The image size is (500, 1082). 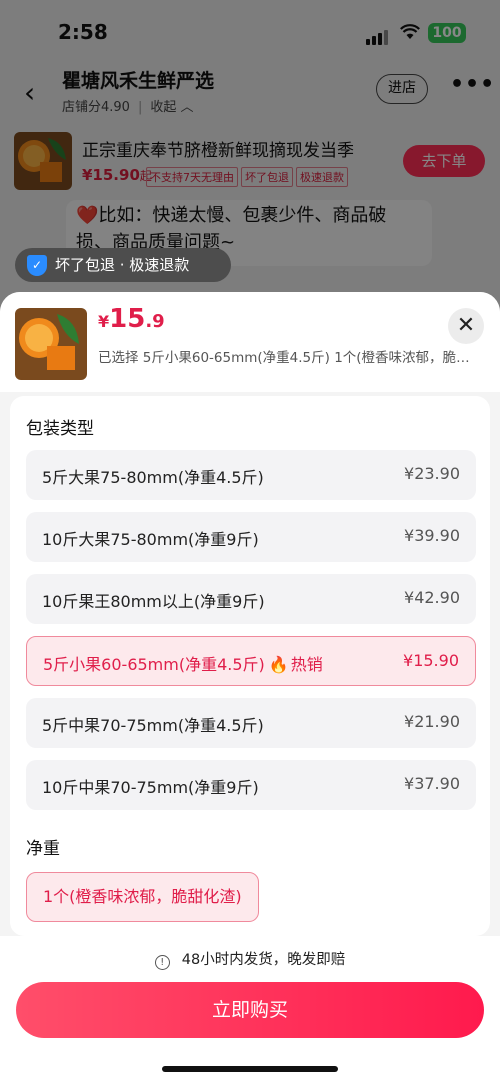 What do you see at coordinates (51, 344) in the screenshot?
I see `sku-thumbnail` at bounding box center [51, 344].